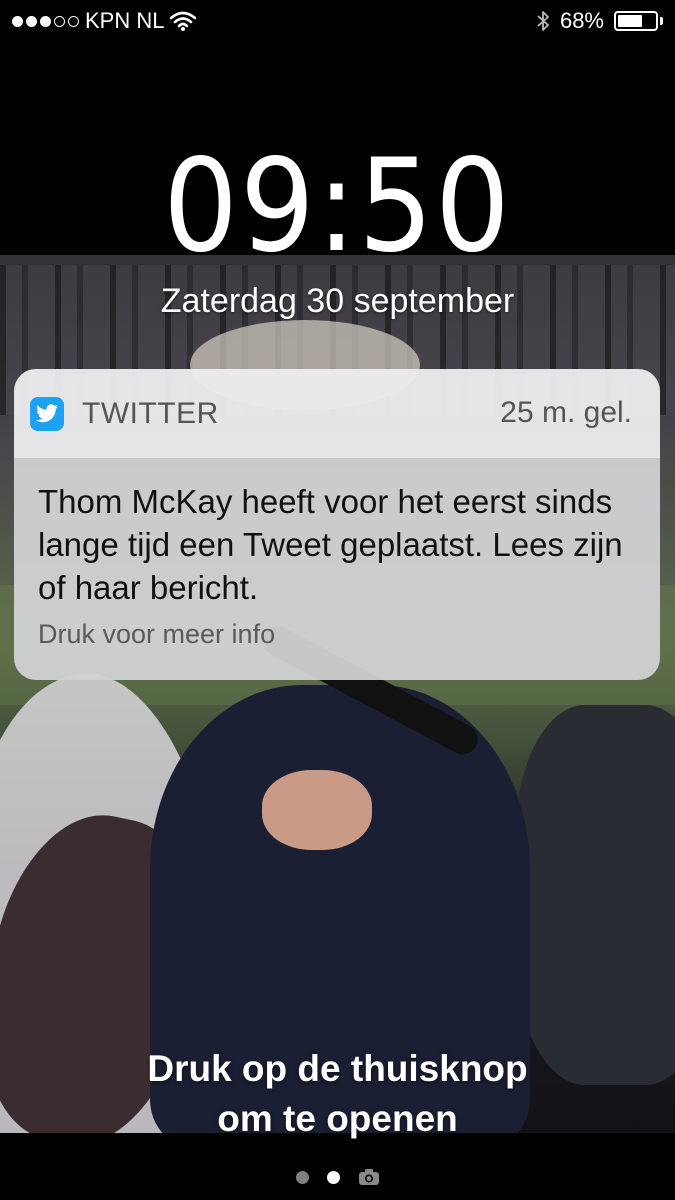 This screenshot has width=675, height=1200. What do you see at coordinates (337, 206) in the screenshot?
I see `lock-screen-clock: 09:50` at bounding box center [337, 206].